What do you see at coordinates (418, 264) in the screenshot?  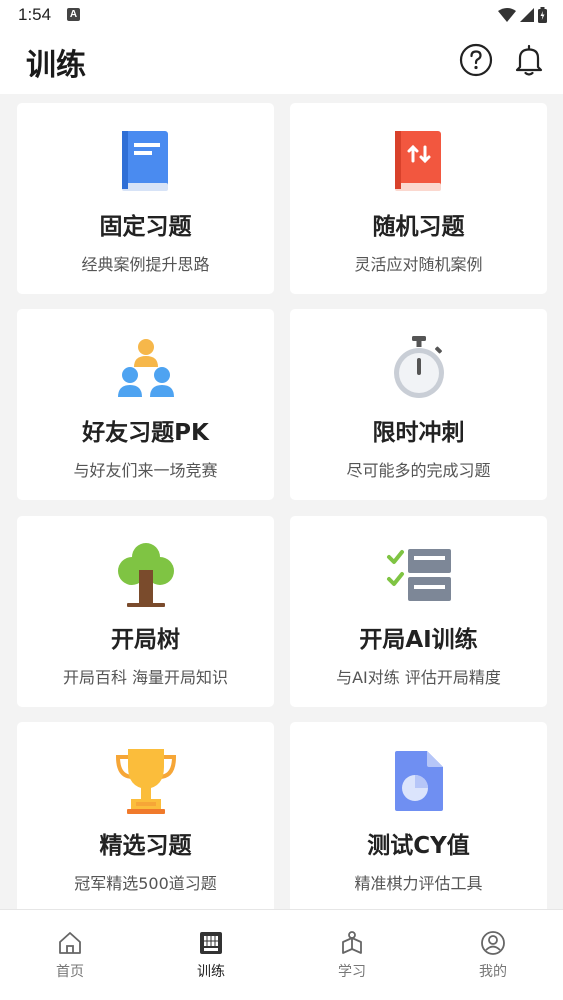 I see `card-subtitle: 灵活应对随机案例` at bounding box center [418, 264].